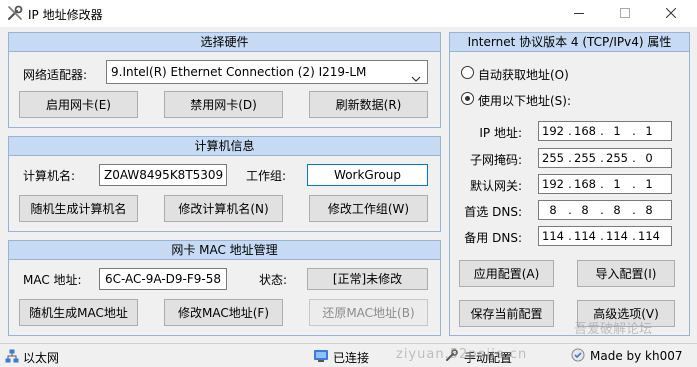  I want to click on watermark-line2: ziyuan.52pojie.cn, so click(462, 354).